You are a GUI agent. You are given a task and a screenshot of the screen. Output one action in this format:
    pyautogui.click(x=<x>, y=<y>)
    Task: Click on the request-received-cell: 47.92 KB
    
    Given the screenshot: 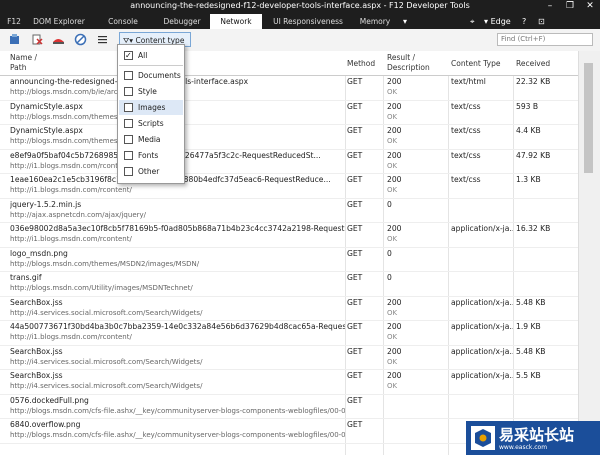 What is the action you would take?
    pyautogui.click(x=533, y=155)
    